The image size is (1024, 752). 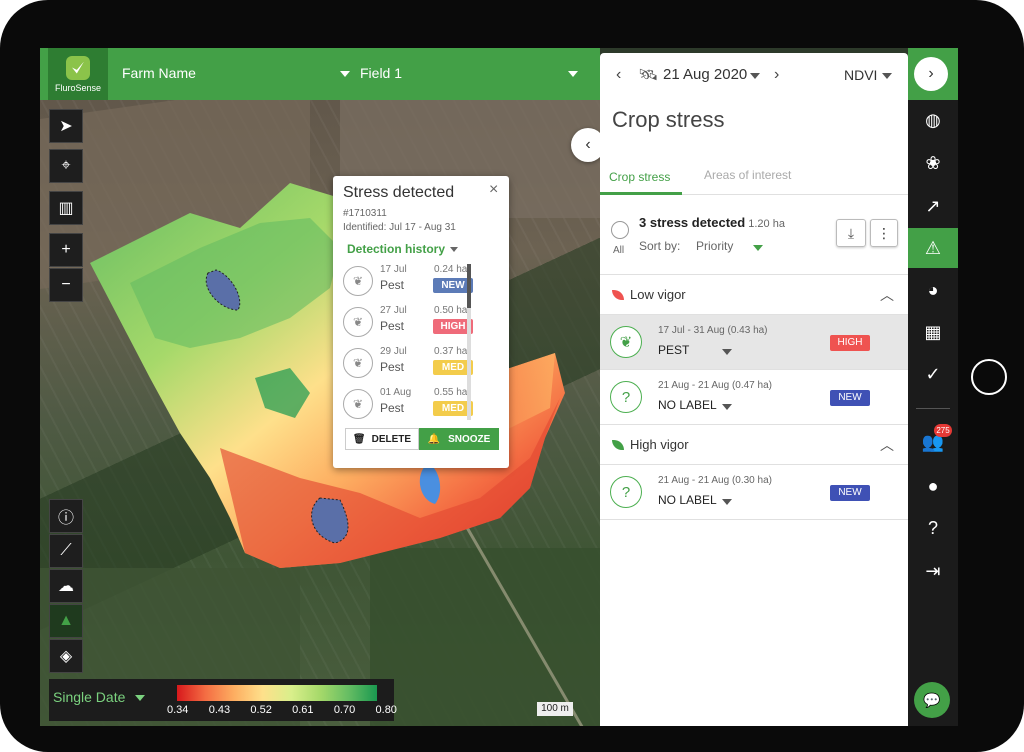 What do you see at coordinates (860, 75) in the screenshot?
I see `layer-selector: NDVI` at bounding box center [860, 75].